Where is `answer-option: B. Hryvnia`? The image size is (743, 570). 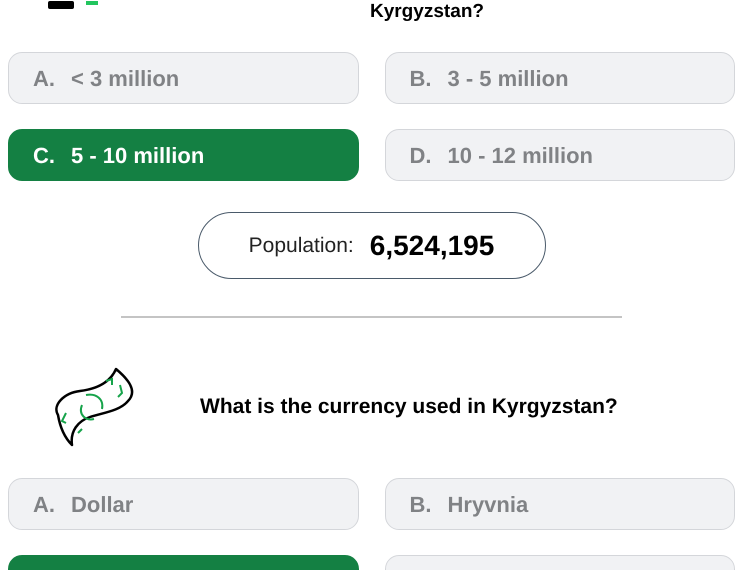
answer-option: B. Hryvnia is located at coordinates (559, 504).